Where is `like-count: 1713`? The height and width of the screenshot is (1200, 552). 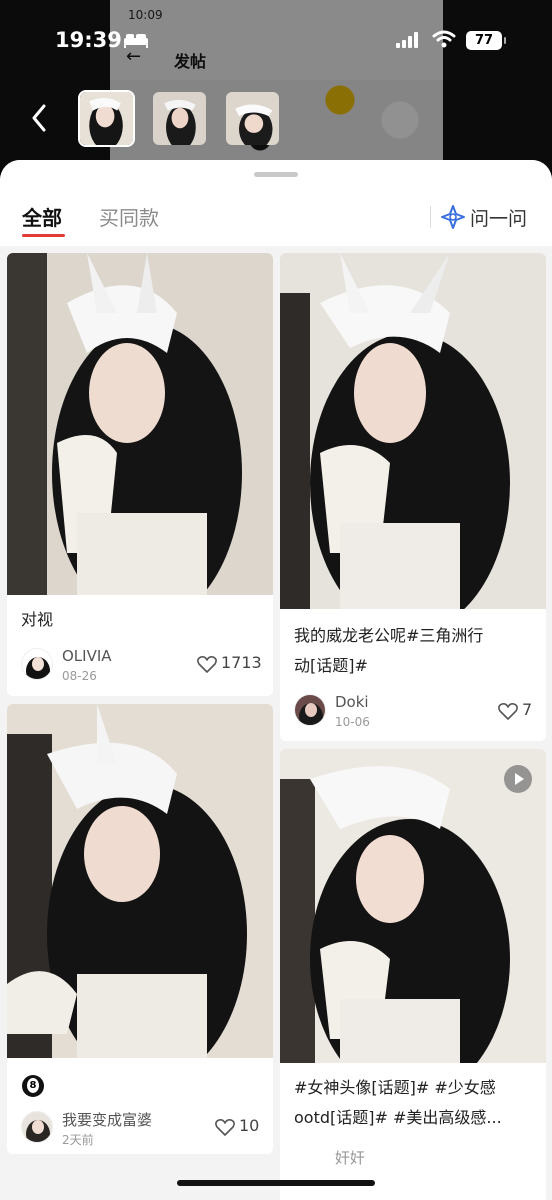 like-count: 1713 is located at coordinates (241, 662).